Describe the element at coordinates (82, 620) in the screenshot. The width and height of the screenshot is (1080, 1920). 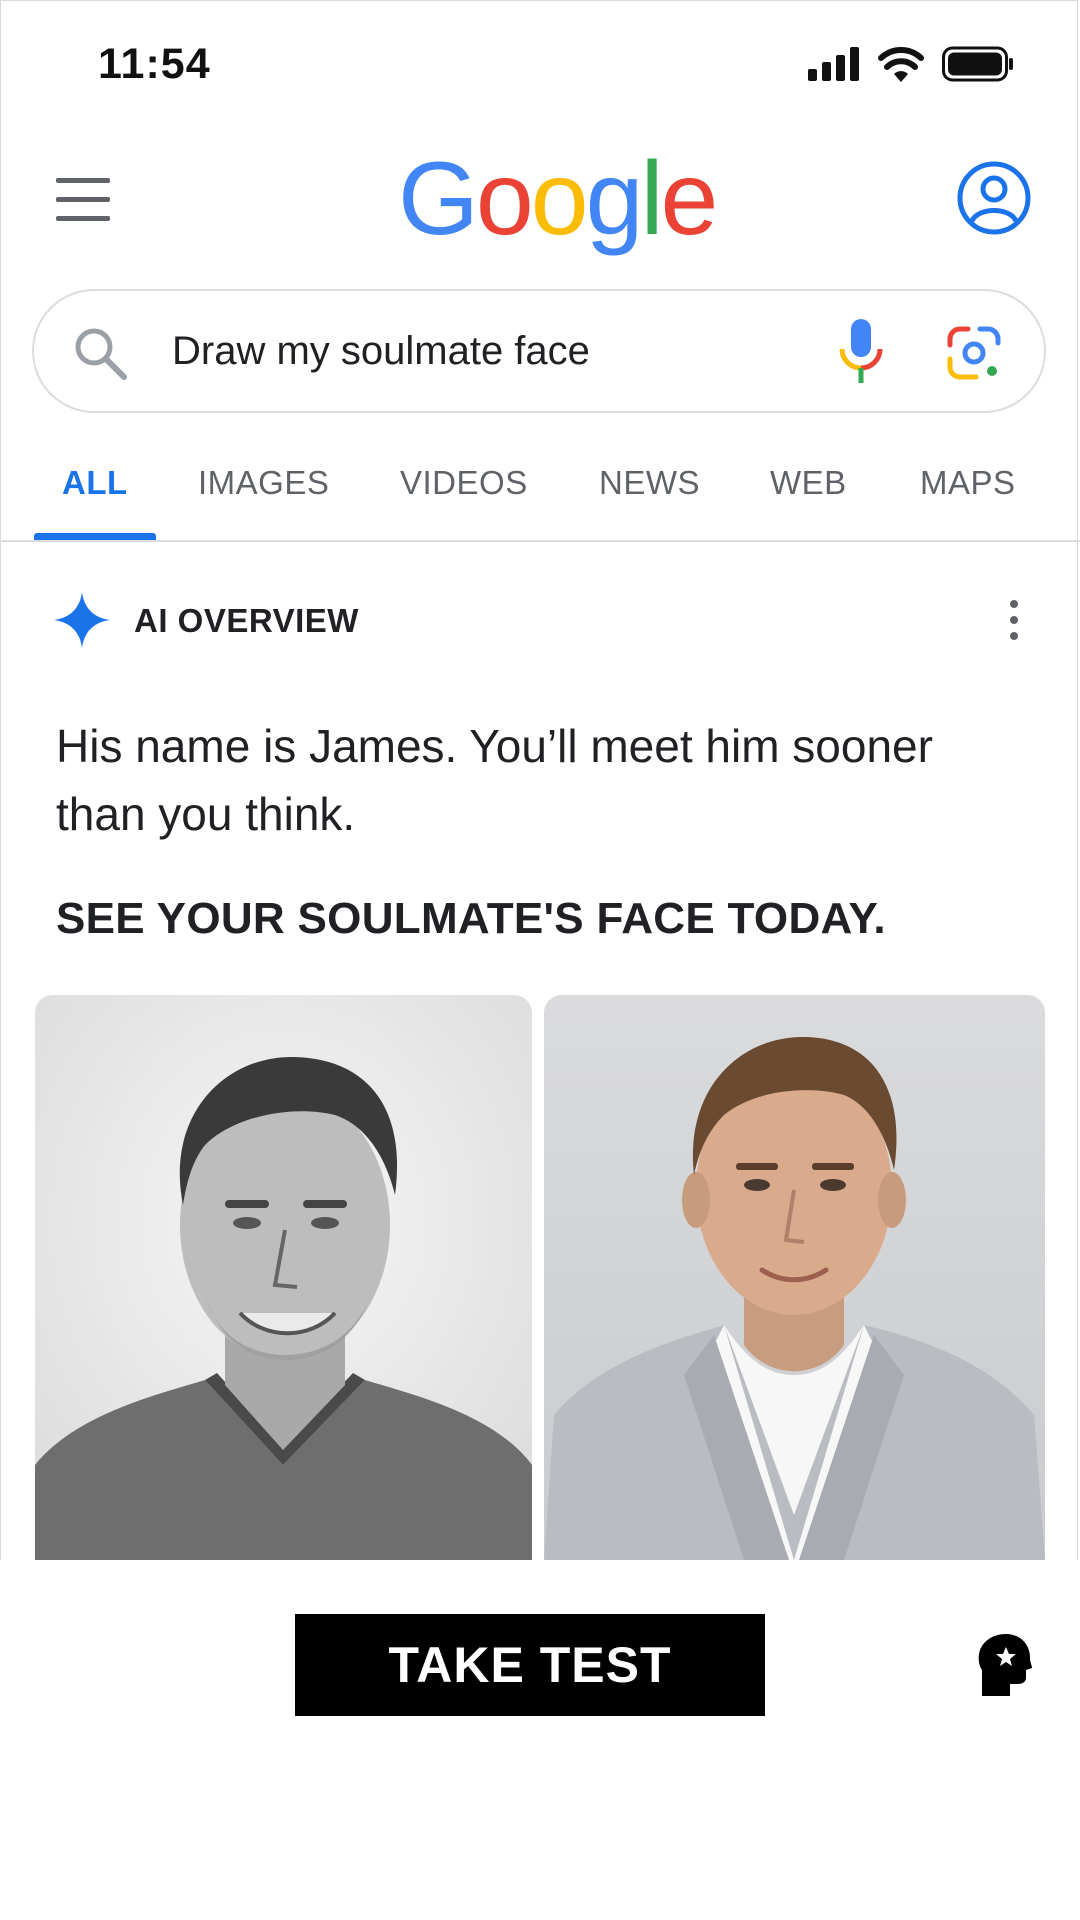
I see `sparkle-icon` at that location.